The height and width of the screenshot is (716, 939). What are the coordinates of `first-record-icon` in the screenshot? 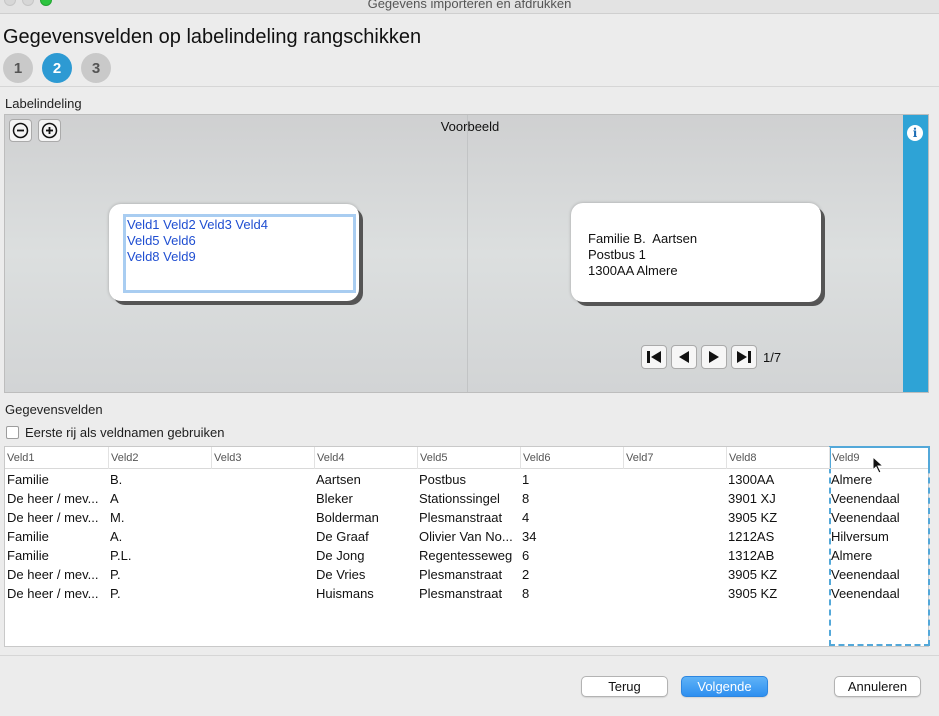 It's located at (654, 357).